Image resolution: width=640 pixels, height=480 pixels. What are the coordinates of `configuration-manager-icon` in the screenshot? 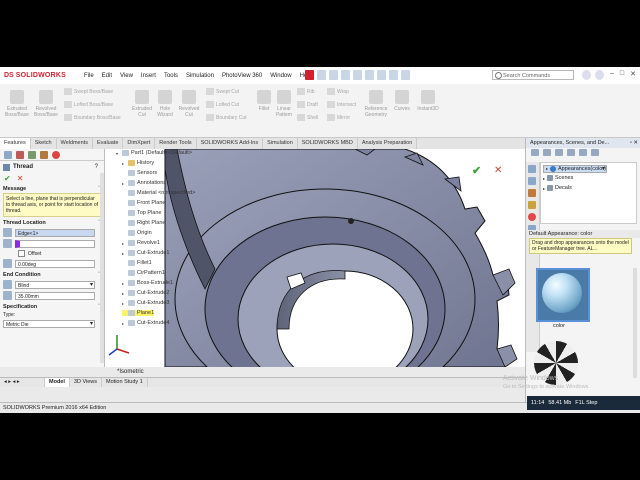 It's located at (32, 155).